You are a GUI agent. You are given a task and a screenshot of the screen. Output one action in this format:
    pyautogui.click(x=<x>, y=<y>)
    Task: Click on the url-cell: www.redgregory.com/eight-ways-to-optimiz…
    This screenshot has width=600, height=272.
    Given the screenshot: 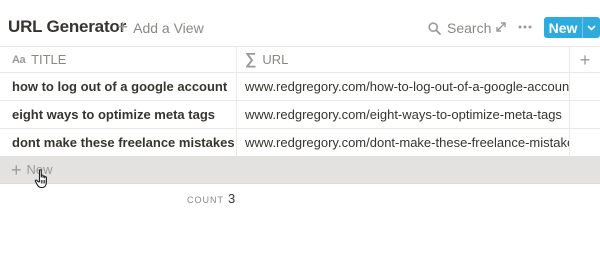 What is the action you would take?
    pyautogui.click(x=403, y=114)
    